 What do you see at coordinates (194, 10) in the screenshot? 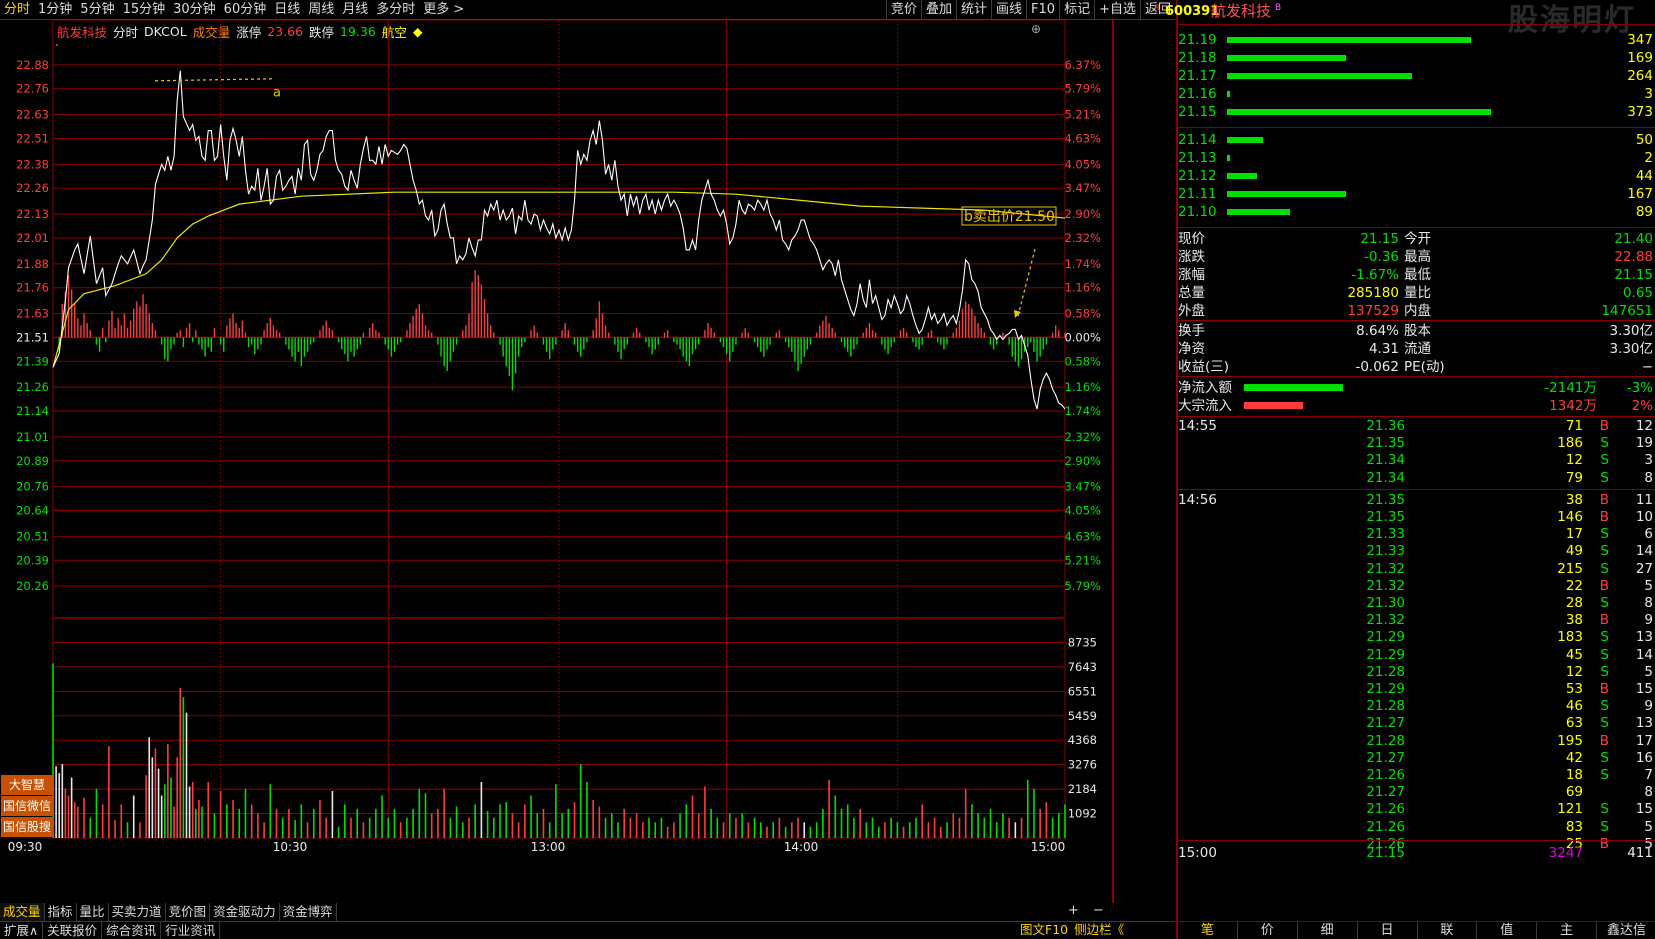
I see `tab-period-4: 30分钟` at bounding box center [194, 10].